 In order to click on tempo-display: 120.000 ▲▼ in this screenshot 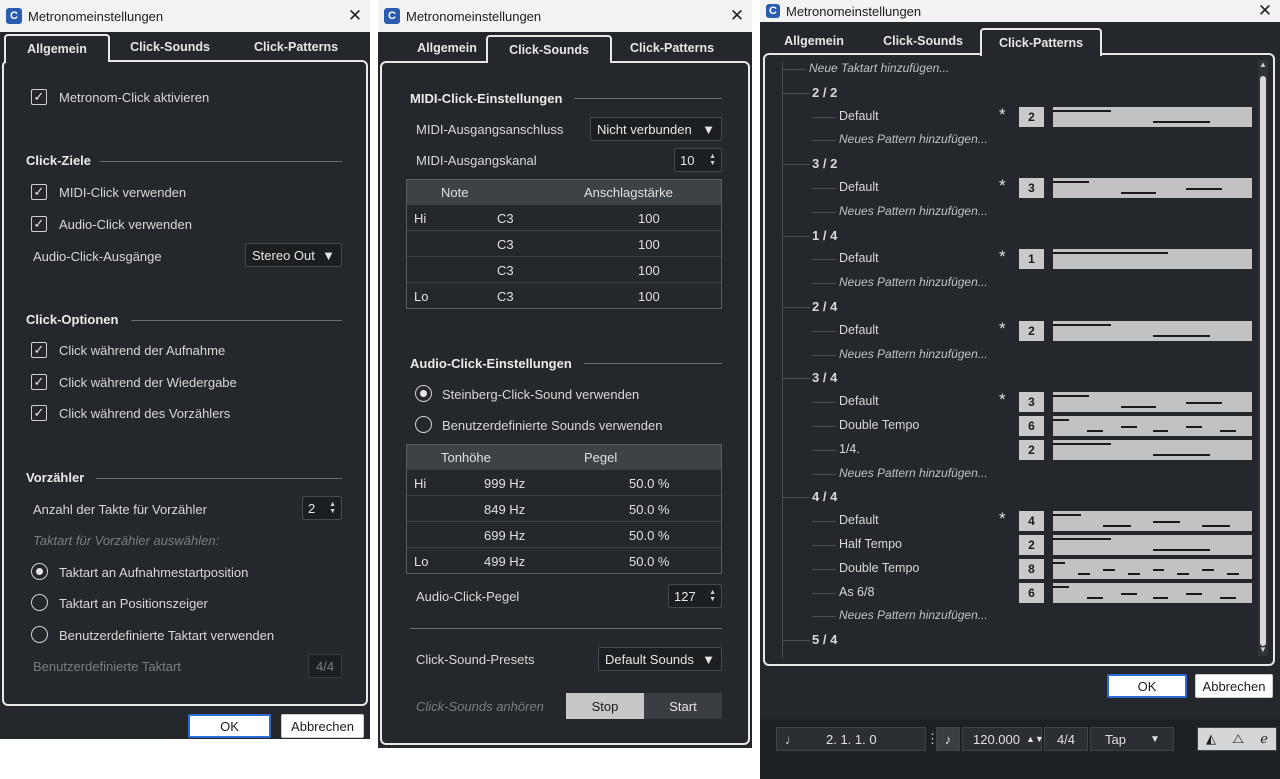, I will do `click(1003, 739)`.